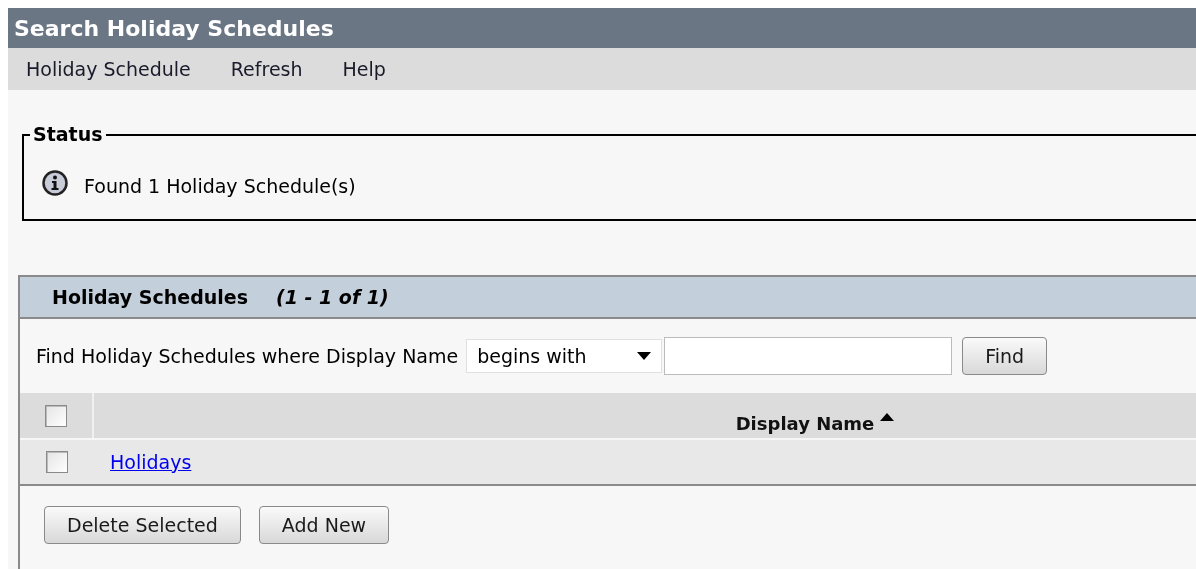 The height and width of the screenshot is (569, 1196). Describe the element at coordinates (55, 183) in the screenshot. I see `info-icon` at that location.